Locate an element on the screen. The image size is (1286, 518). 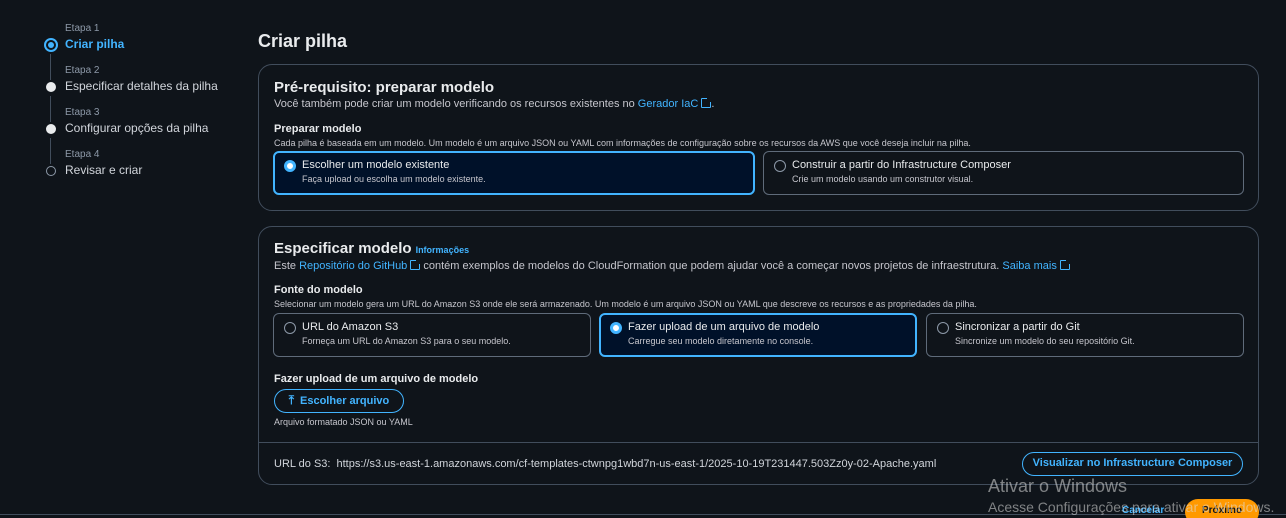
upload-file-label: Fazer upload de um arquivo de modelo is located at coordinates (376, 379).